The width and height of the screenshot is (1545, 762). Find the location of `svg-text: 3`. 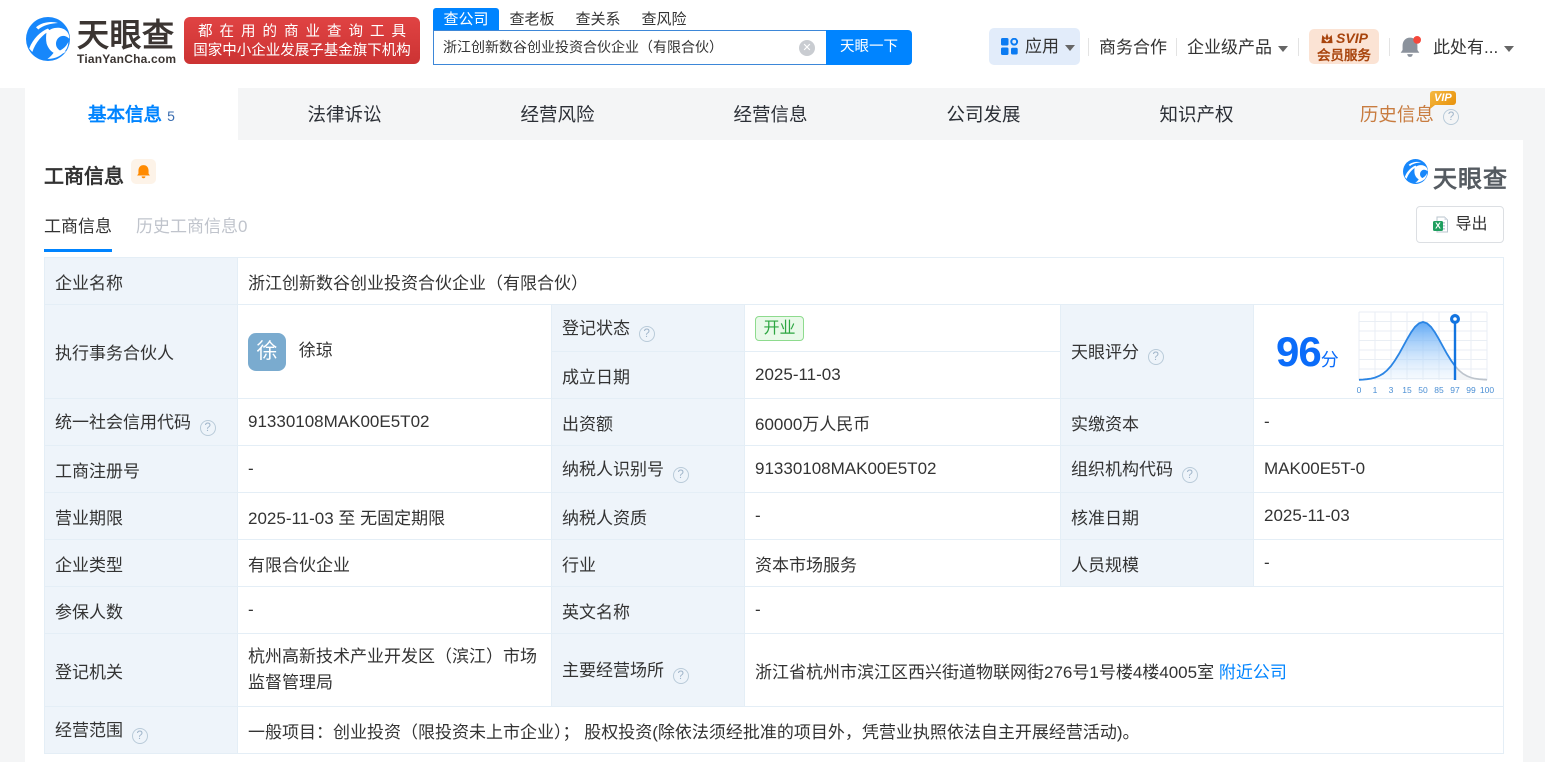

svg-text: 3 is located at coordinates (1391, 390).